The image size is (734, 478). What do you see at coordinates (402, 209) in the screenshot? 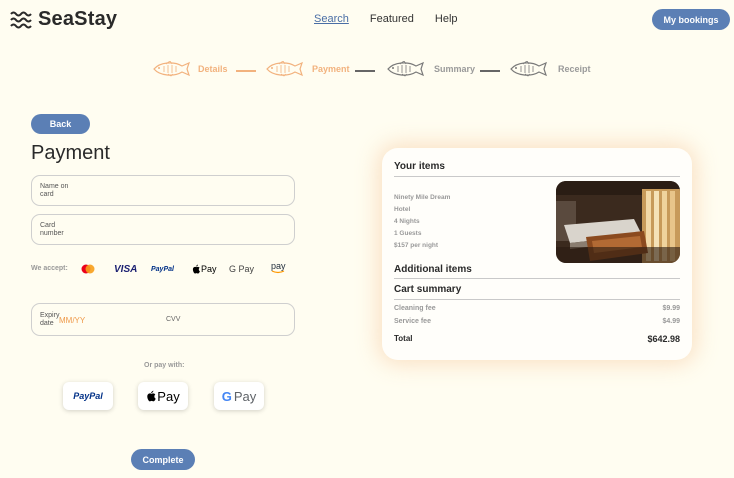
I see `item-type: Hotel` at bounding box center [402, 209].